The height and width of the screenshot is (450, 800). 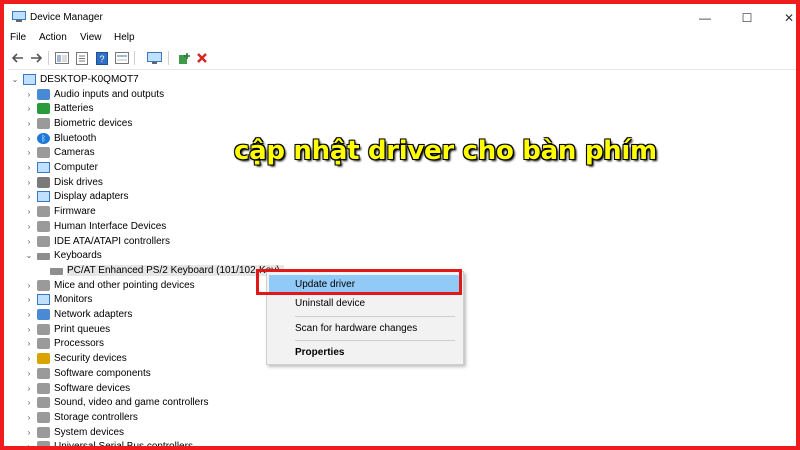 I want to click on category-item: › IDE ATA/ATAPI controllers, so click(x=97, y=241).